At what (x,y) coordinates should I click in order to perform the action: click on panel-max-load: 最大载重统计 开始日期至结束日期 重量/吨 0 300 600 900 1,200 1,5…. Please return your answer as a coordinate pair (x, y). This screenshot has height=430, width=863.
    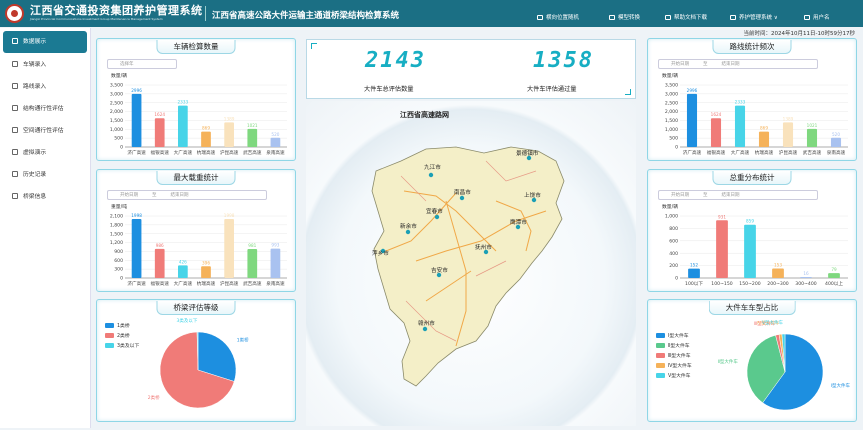
    Looking at the image, I should click on (196, 230).